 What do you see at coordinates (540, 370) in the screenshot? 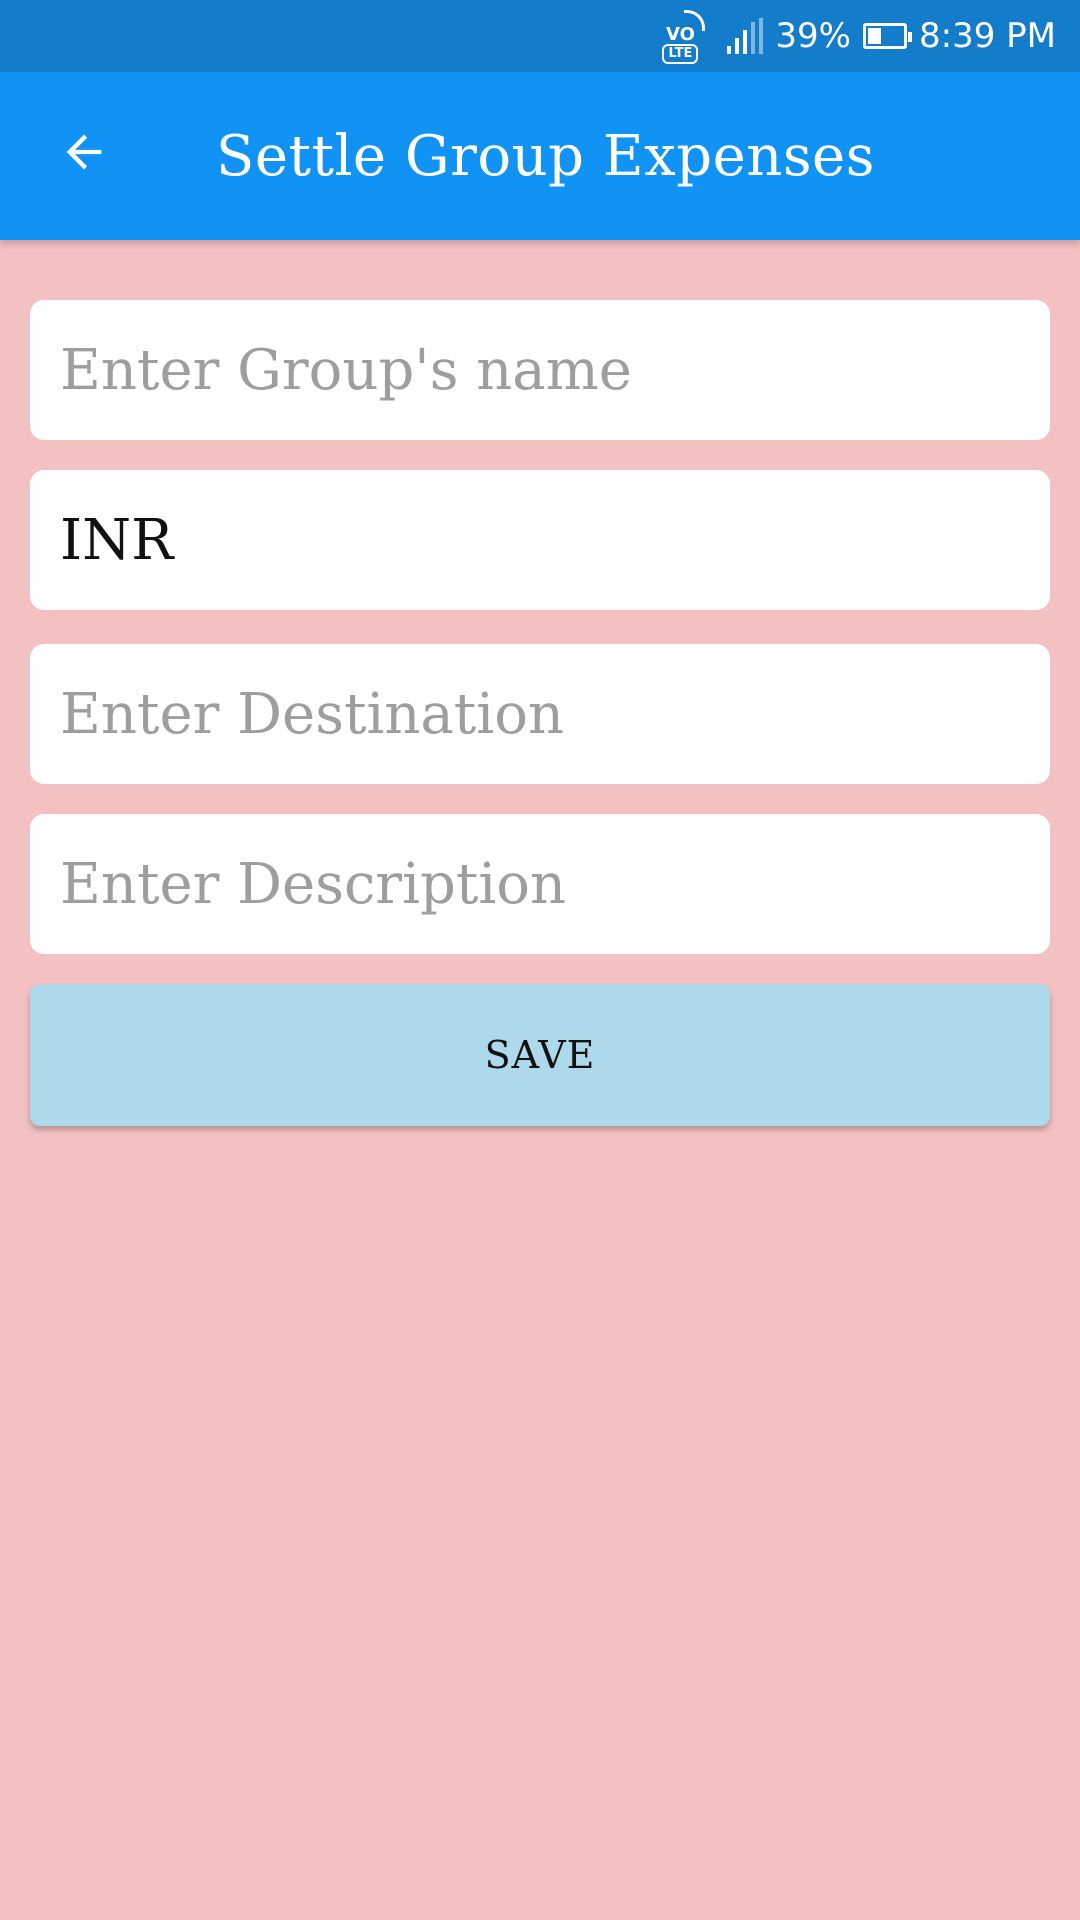
I see `group-name-input` at bounding box center [540, 370].